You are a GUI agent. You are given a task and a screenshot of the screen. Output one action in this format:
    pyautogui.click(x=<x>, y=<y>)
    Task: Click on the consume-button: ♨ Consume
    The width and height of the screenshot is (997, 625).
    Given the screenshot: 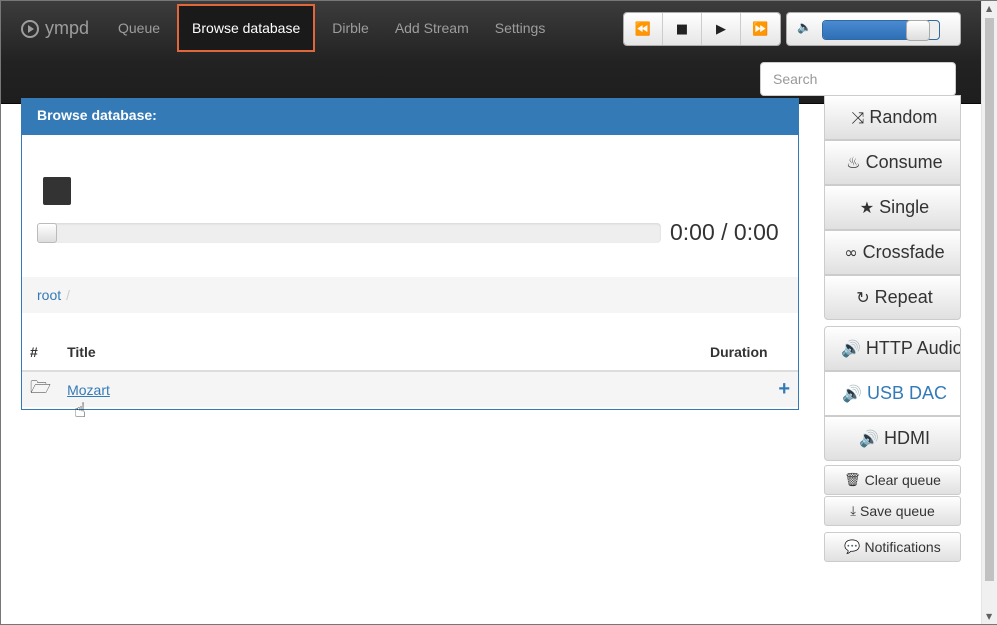 What is the action you would take?
    pyautogui.click(x=892, y=162)
    